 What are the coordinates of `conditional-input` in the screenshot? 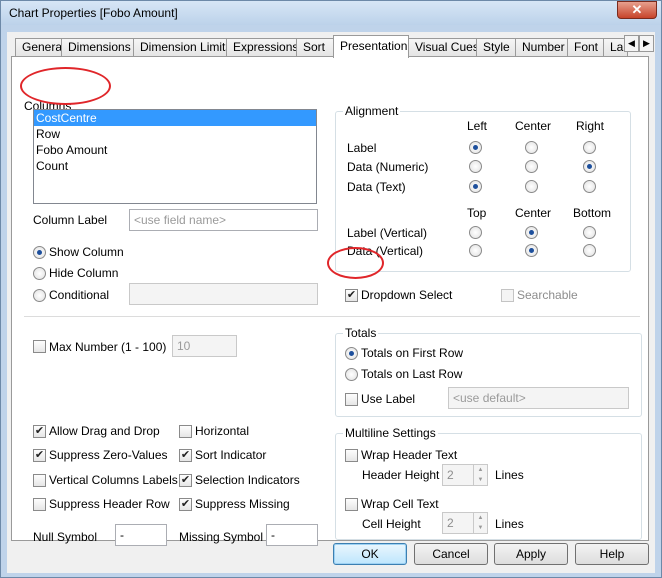 It's located at (223, 294).